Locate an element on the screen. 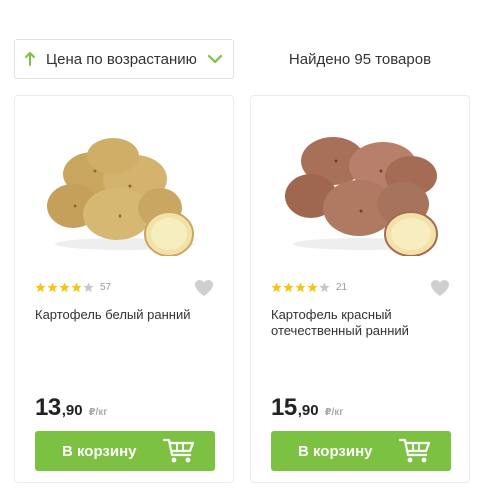  sort-select-label: Цена по возрастанию is located at coordinates (121, 59).